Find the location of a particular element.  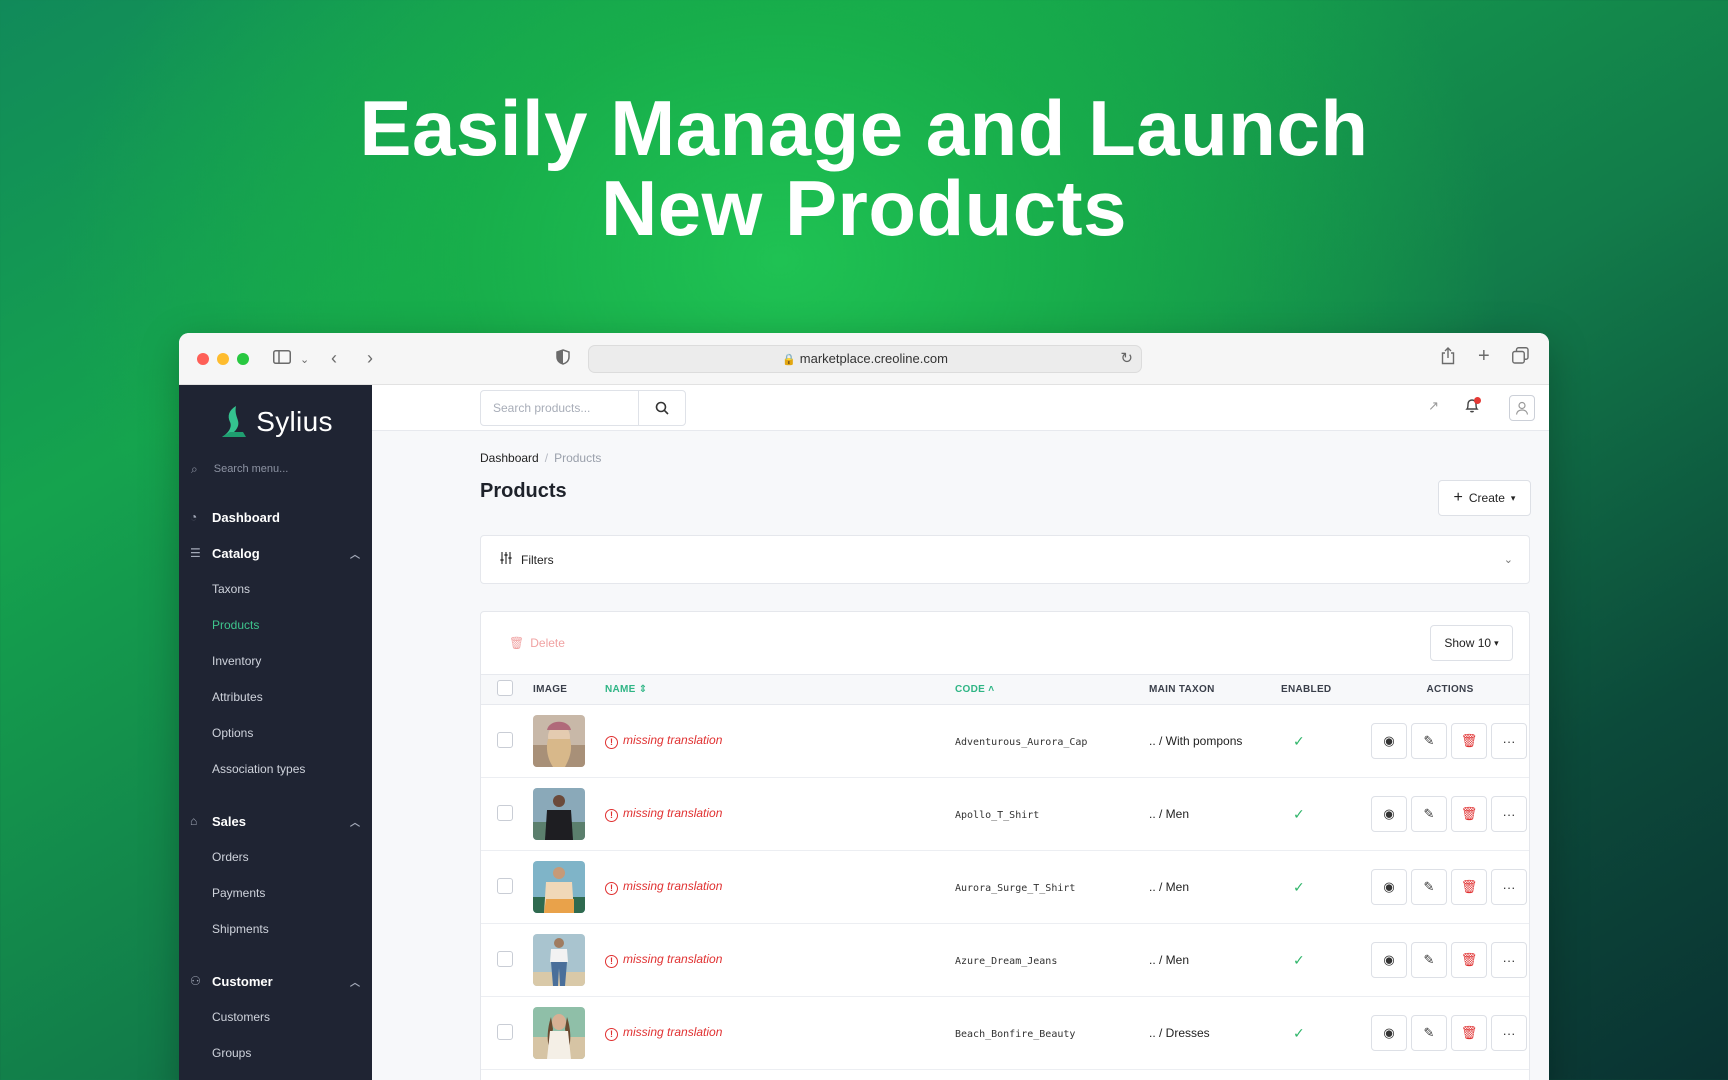

chevron-up-icon: ︿ is located at coordinates (355, 555).